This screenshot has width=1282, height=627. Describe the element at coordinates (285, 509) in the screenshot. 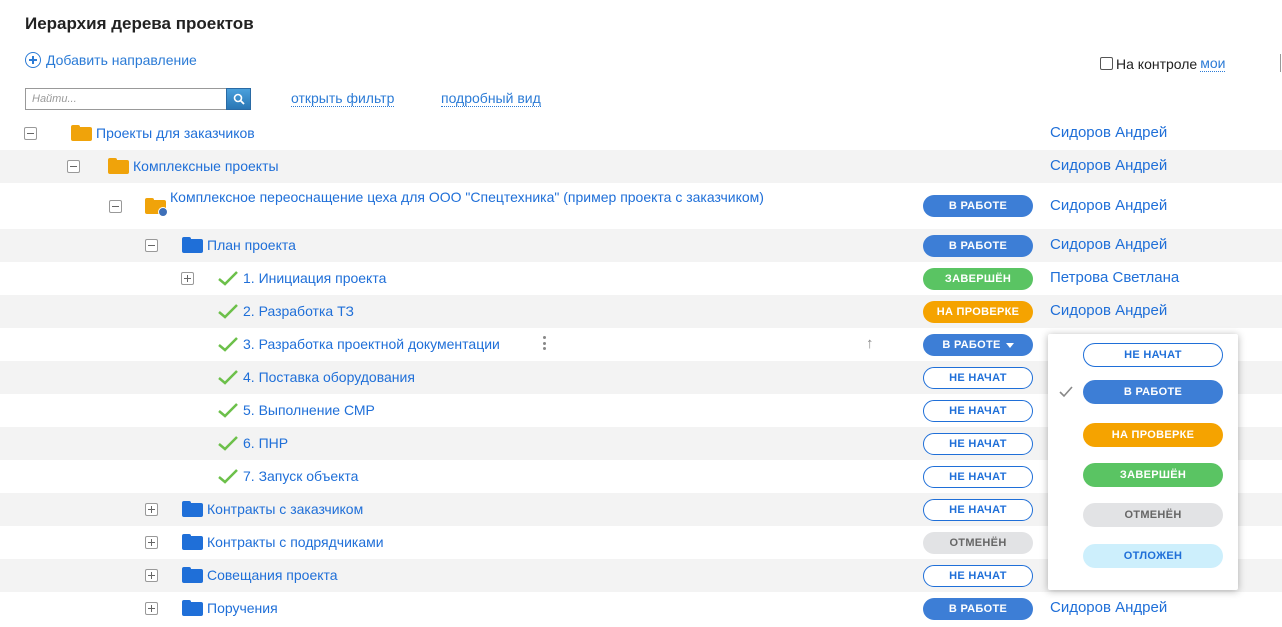

I see `tree-item-label: Контракты с заказчиком` at that location.